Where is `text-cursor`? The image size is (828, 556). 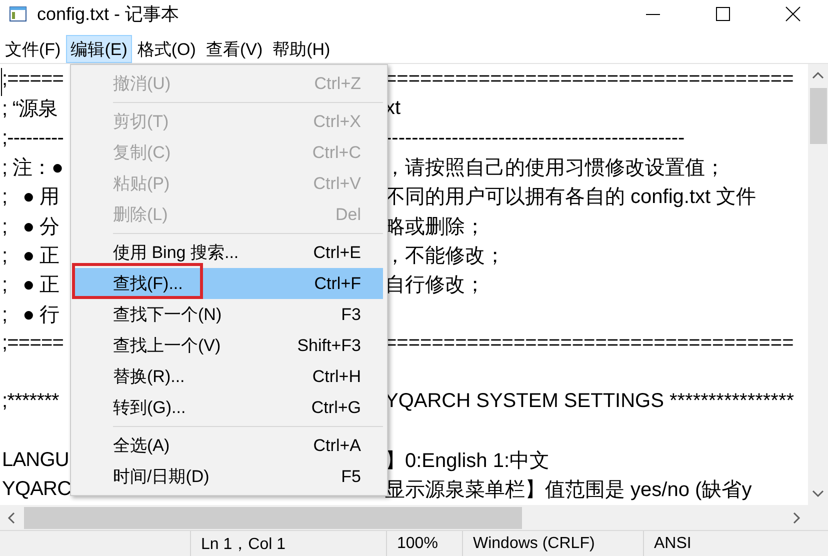 text-cursor is located at coordinates (1, 82).